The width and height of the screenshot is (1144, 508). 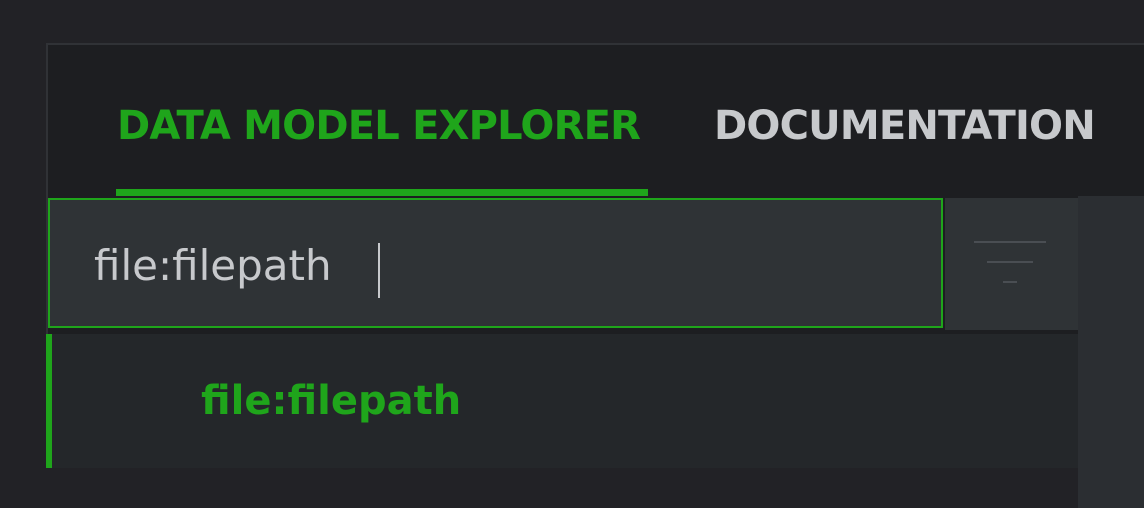 What do you see at coordinates (382, 192) in the screenshot?
I see `active-tab-indicator` at bounding box center [382, 192].